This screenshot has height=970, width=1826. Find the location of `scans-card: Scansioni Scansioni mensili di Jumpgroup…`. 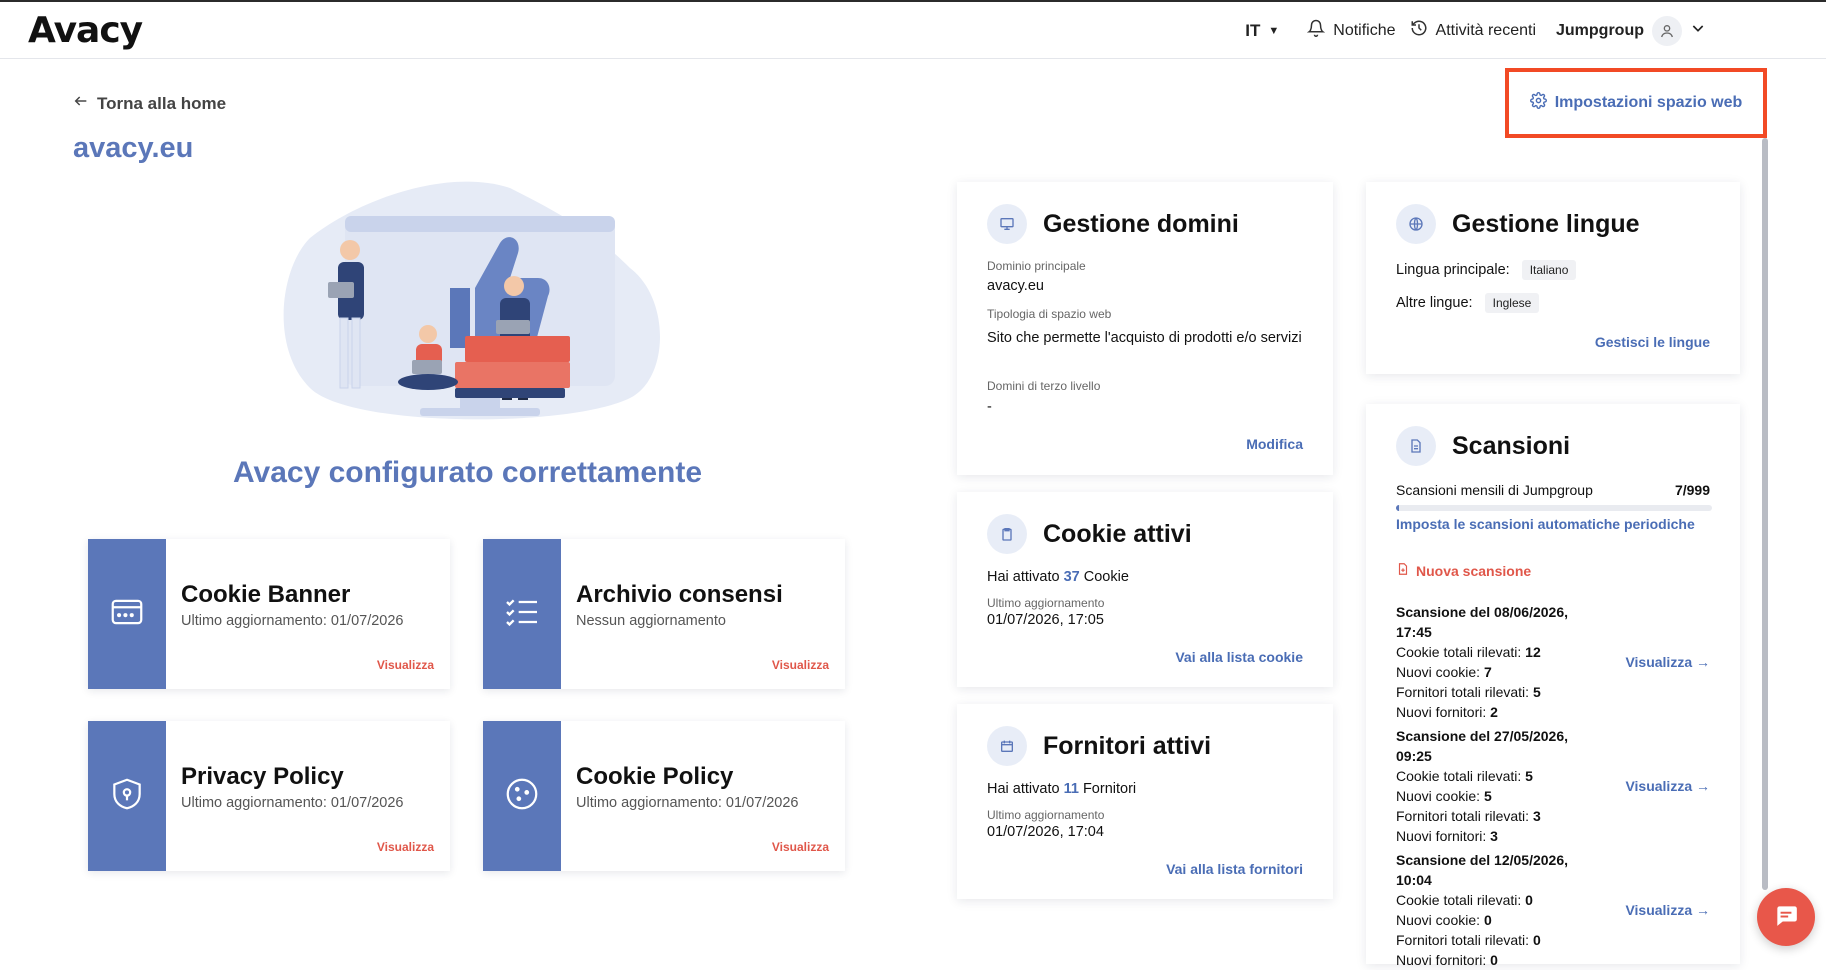

scans-card: Scansioni Scansioni mensili di Jumpgroup… is located at coordinates (1553, 686).